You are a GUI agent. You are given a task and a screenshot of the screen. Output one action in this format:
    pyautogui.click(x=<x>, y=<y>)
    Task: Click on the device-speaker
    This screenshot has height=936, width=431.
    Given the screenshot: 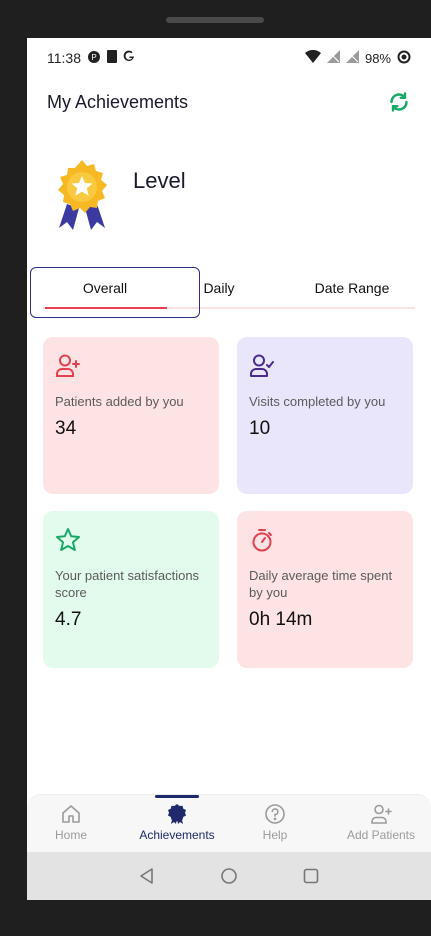 What is the action you would take?
    pyautogui.click(x=215, y=20)
    